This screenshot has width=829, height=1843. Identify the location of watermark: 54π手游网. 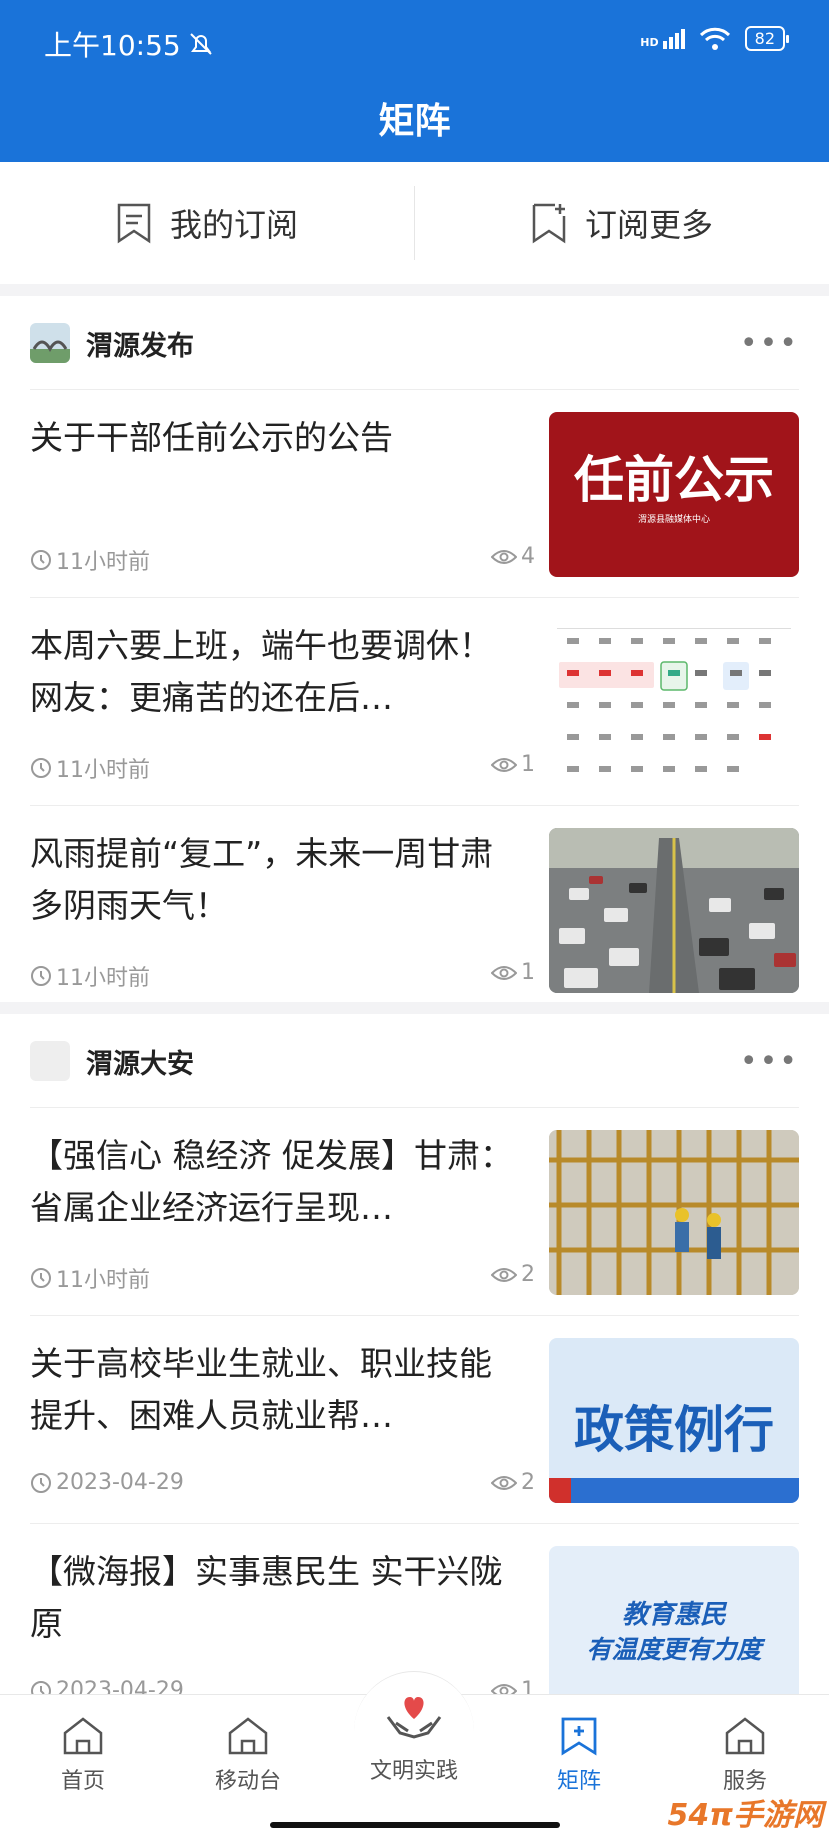
(745, 1815).